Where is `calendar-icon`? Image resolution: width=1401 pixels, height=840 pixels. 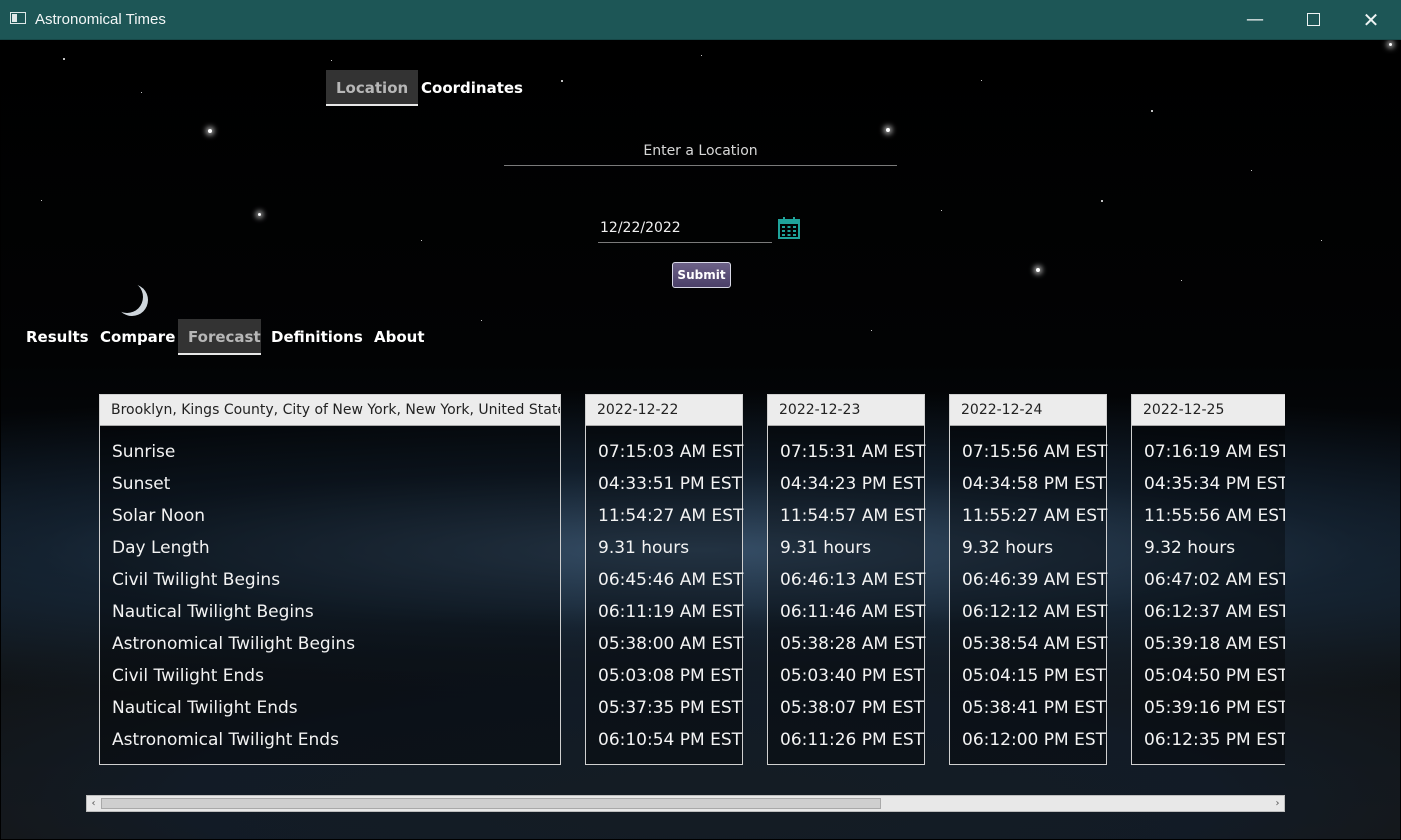
calendar-icon is located at coordinates (789, 228).